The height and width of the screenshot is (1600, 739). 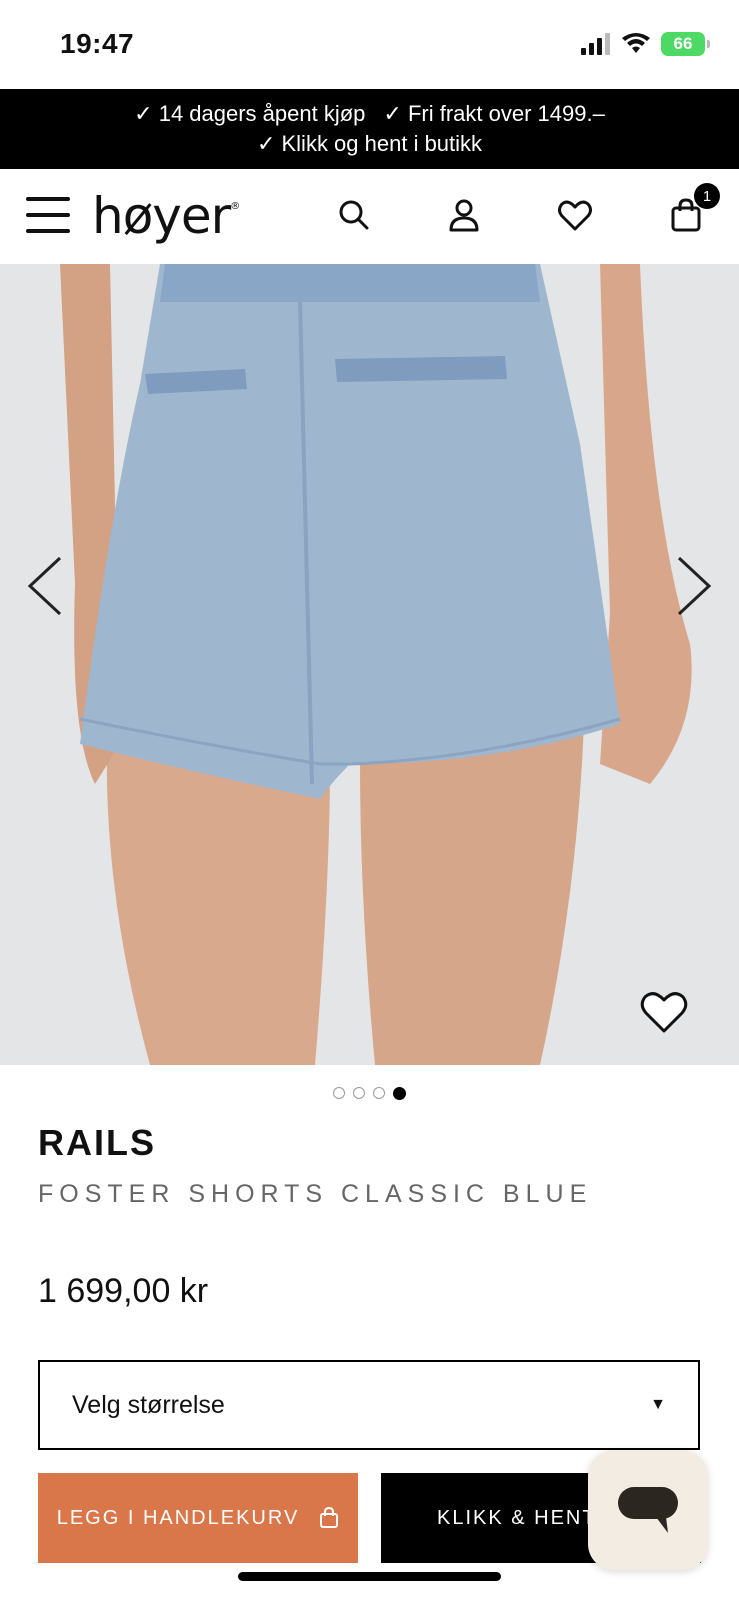 I want to click on logo-text: høyer, so click(x=161, y=216).